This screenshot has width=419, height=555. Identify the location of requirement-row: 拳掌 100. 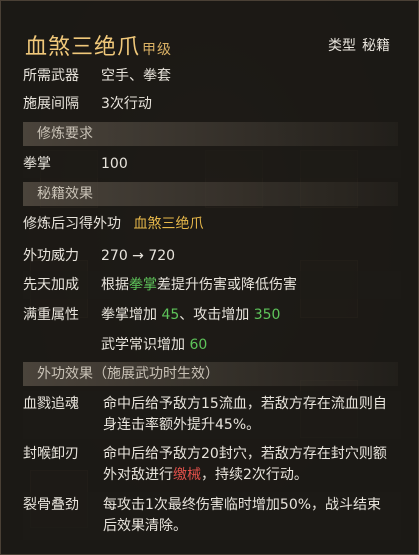
(75, 164).